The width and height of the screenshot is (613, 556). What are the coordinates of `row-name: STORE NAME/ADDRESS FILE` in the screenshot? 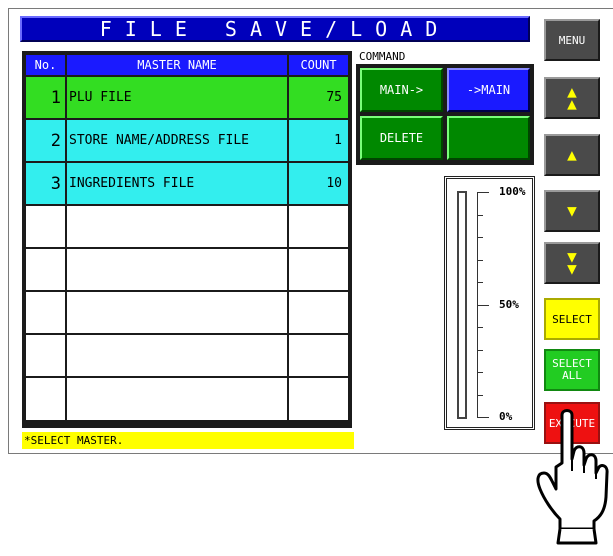 It's located at (177, 140).